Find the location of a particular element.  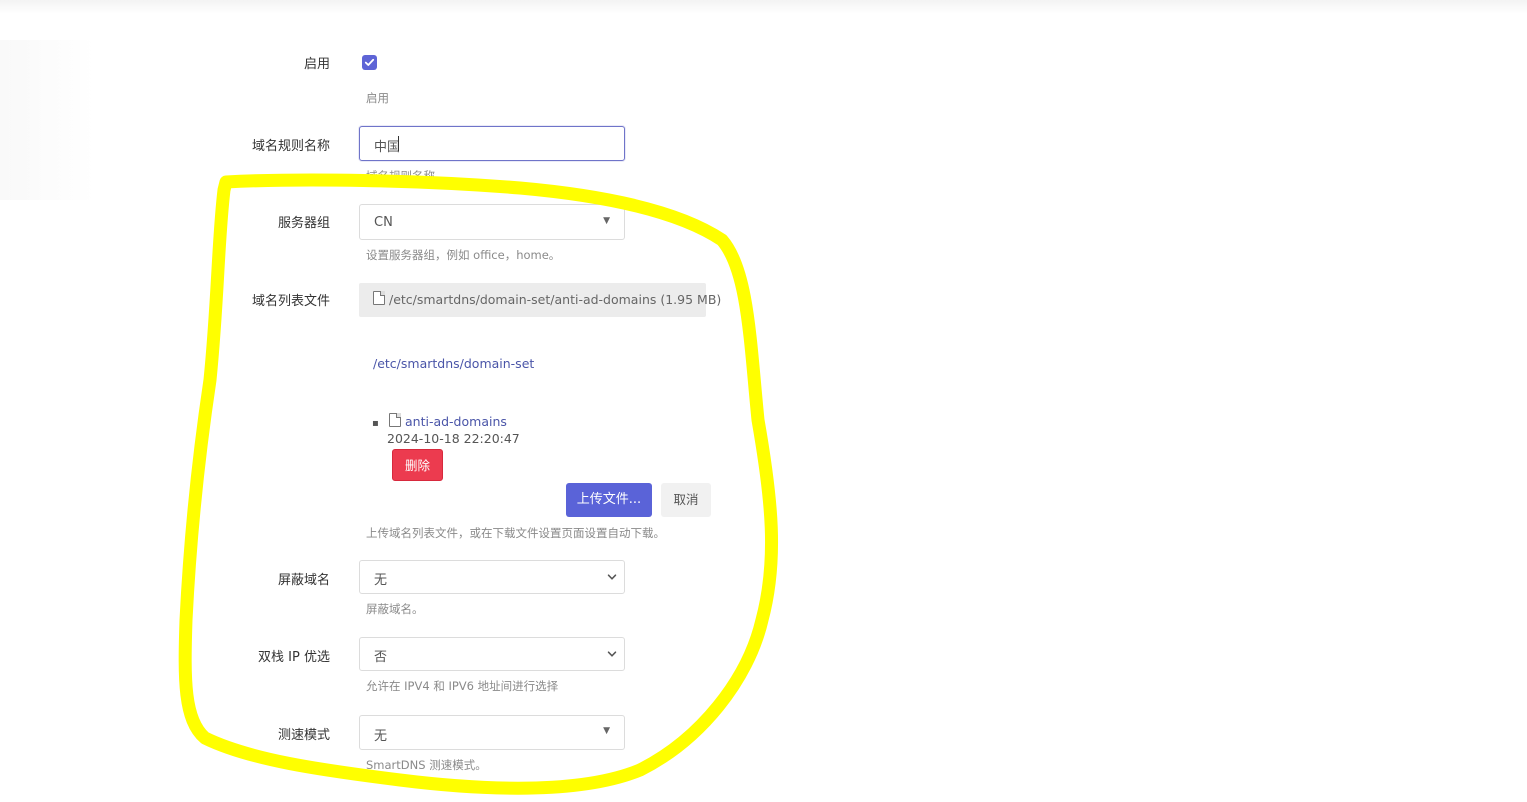

dualstack-select: 否 is located at coordinates (492, 654).